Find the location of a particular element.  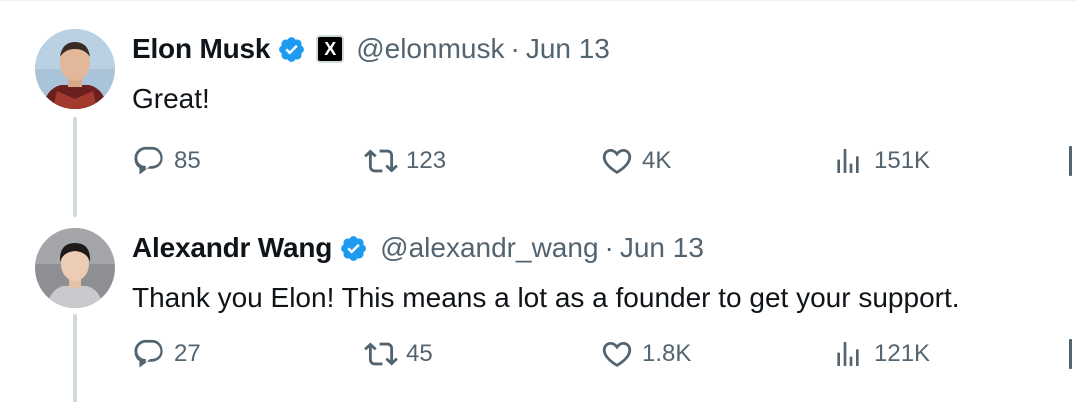

retweet-count: 123 is located at coordinates (426, 160).